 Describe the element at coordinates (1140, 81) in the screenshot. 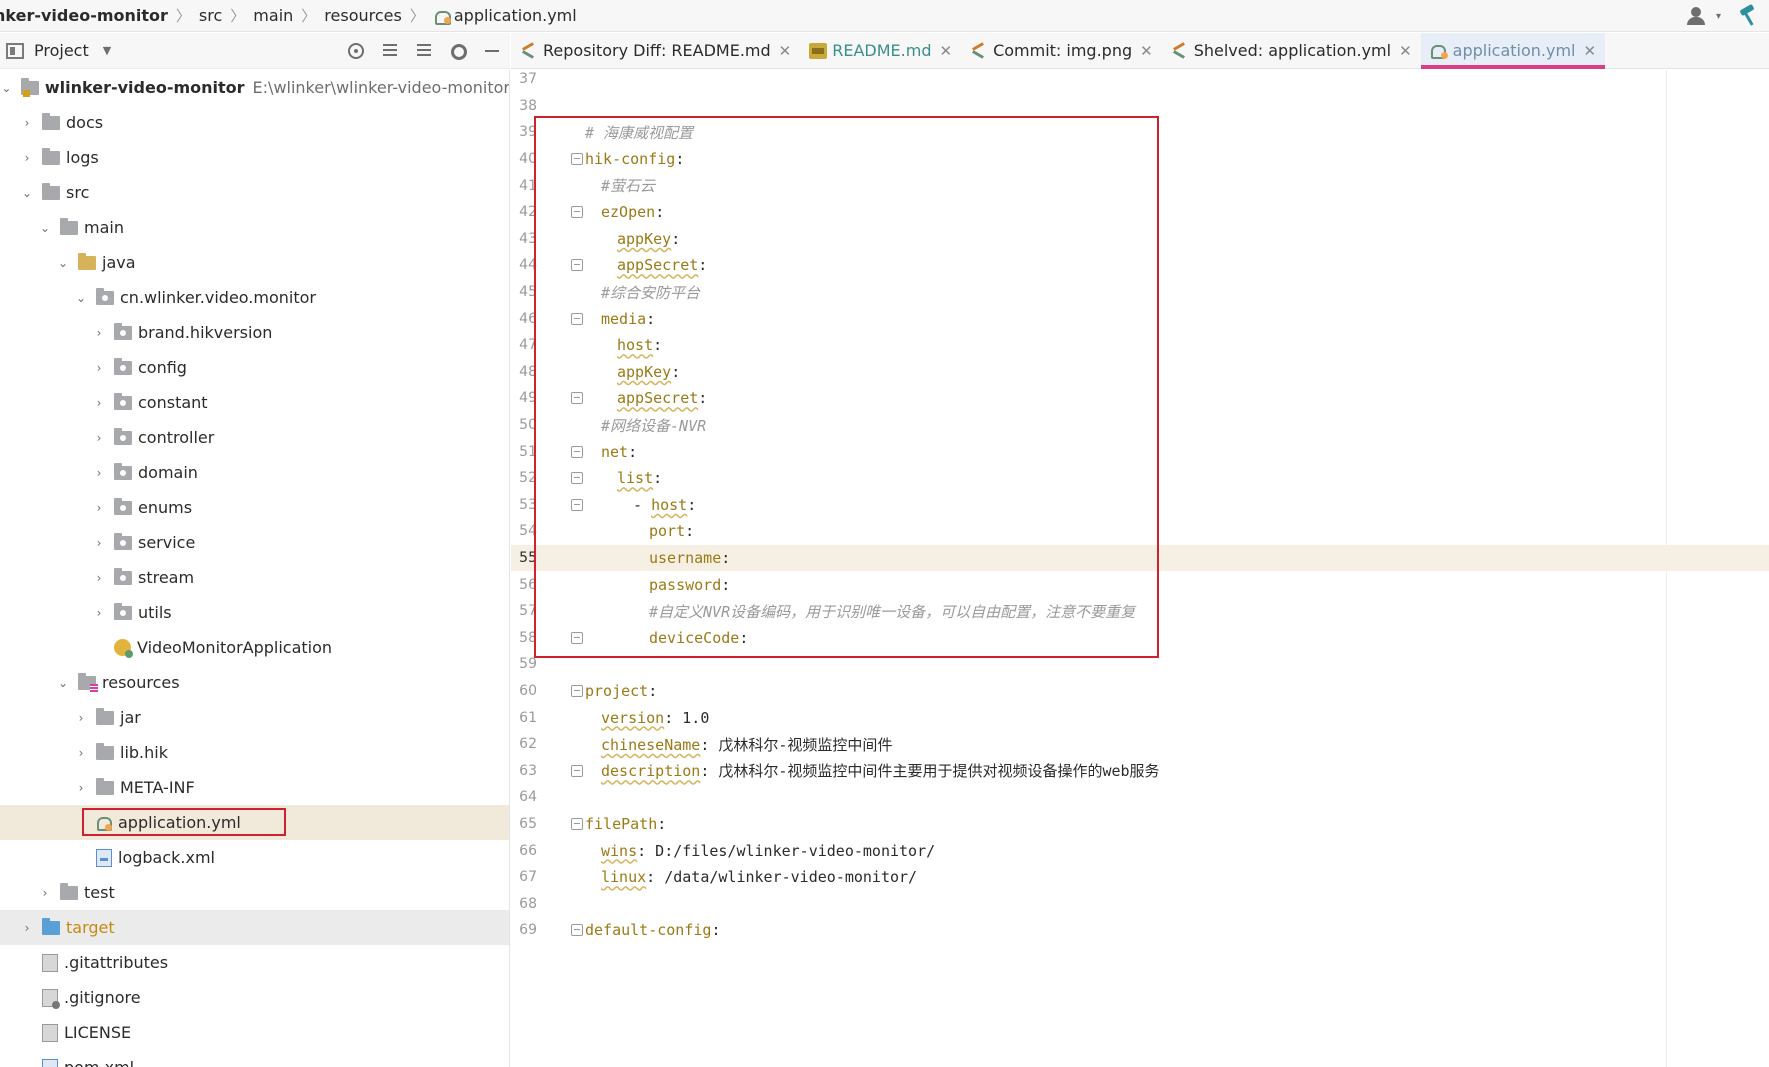

I see `code-line: 37` at that location.